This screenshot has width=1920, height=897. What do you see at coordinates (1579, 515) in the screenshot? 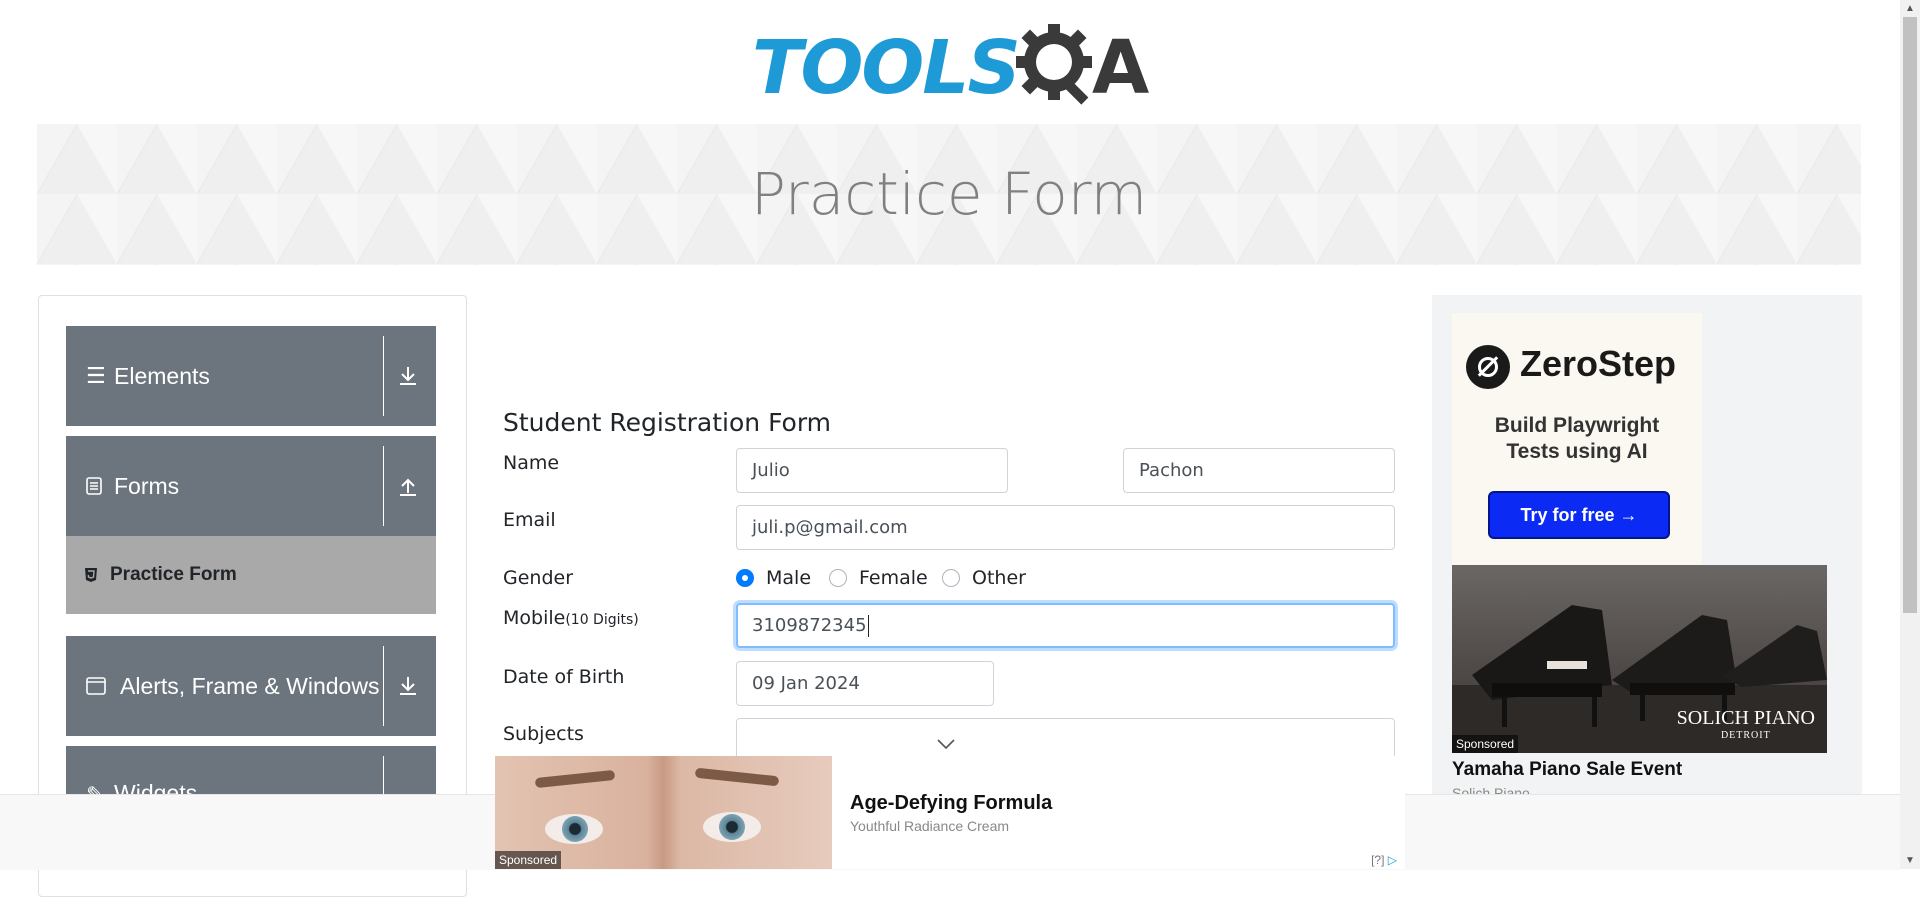
I see `try-for-free-button: Try for free →` at bounding box center [1579, 515].